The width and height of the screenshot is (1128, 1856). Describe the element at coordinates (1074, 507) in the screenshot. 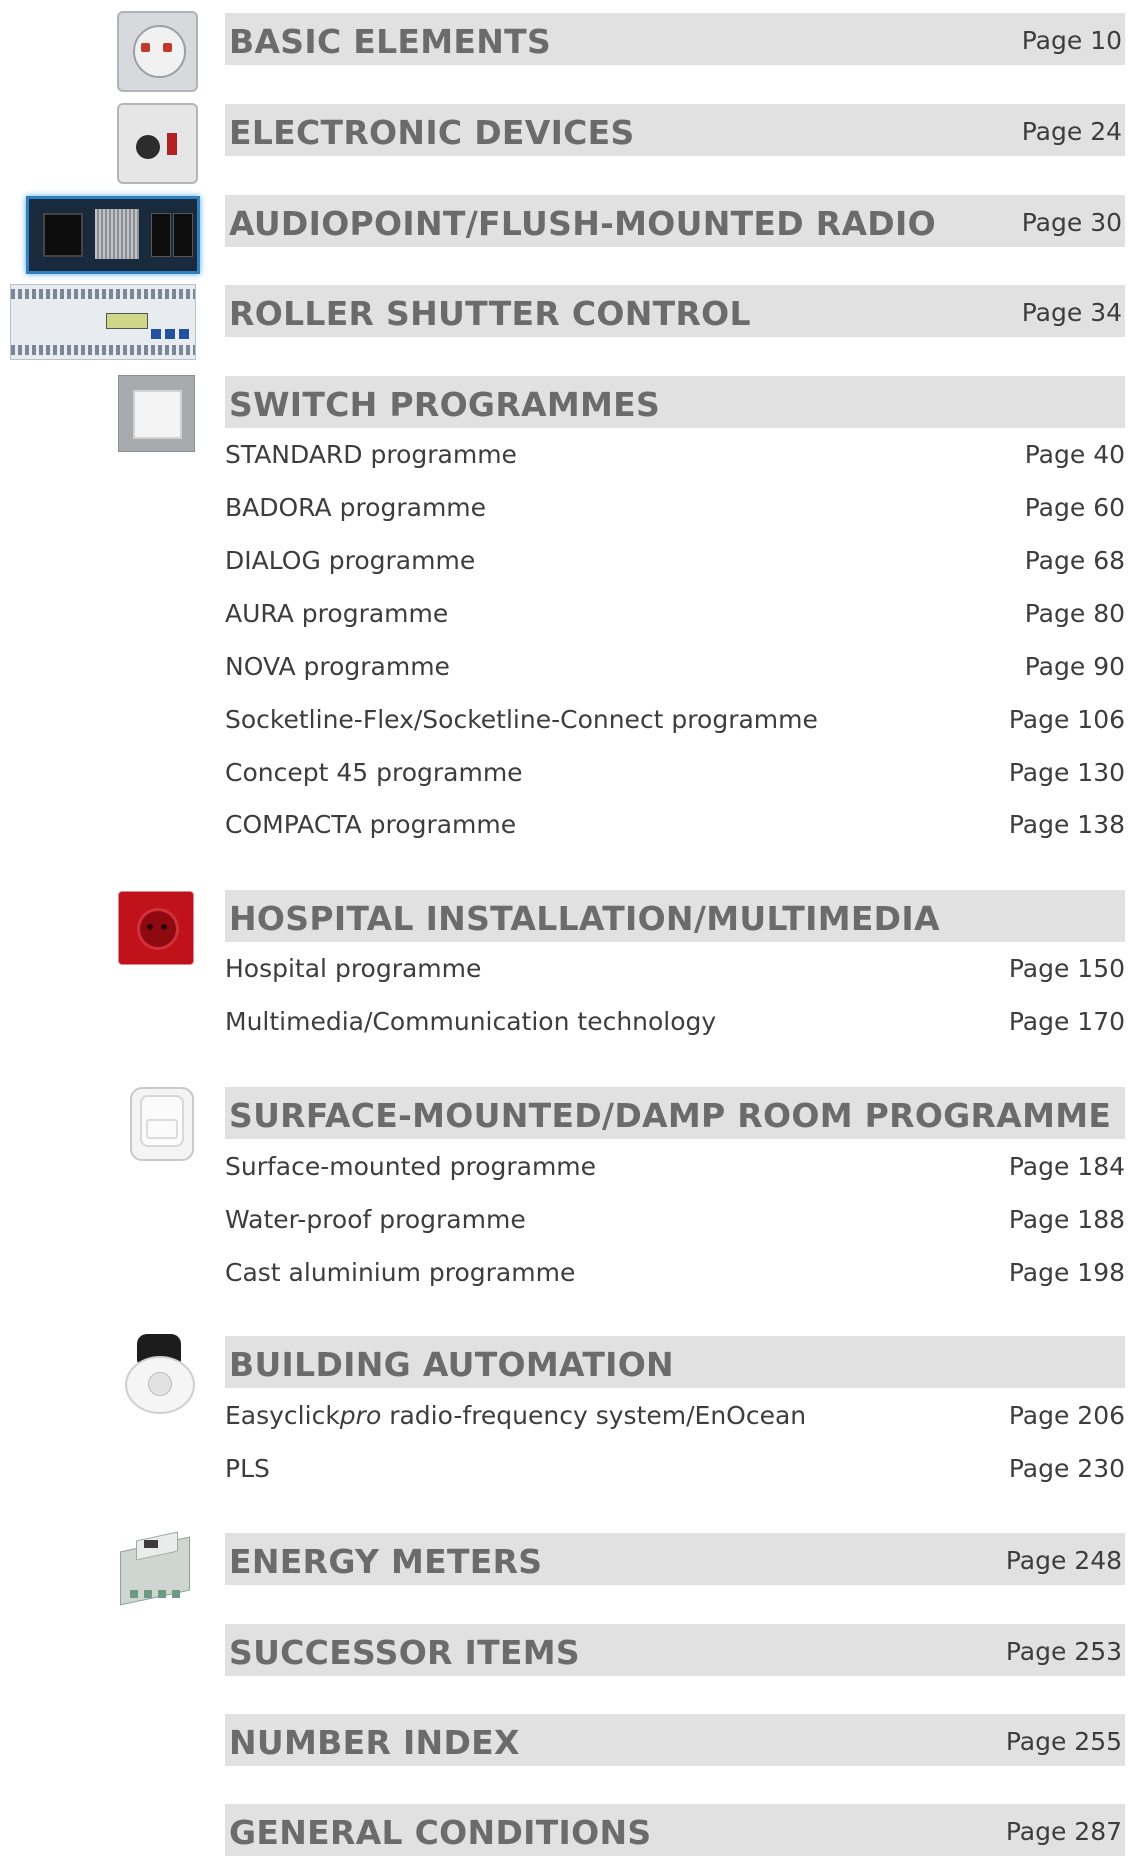

I see `entry-page: Page 60` at that location.